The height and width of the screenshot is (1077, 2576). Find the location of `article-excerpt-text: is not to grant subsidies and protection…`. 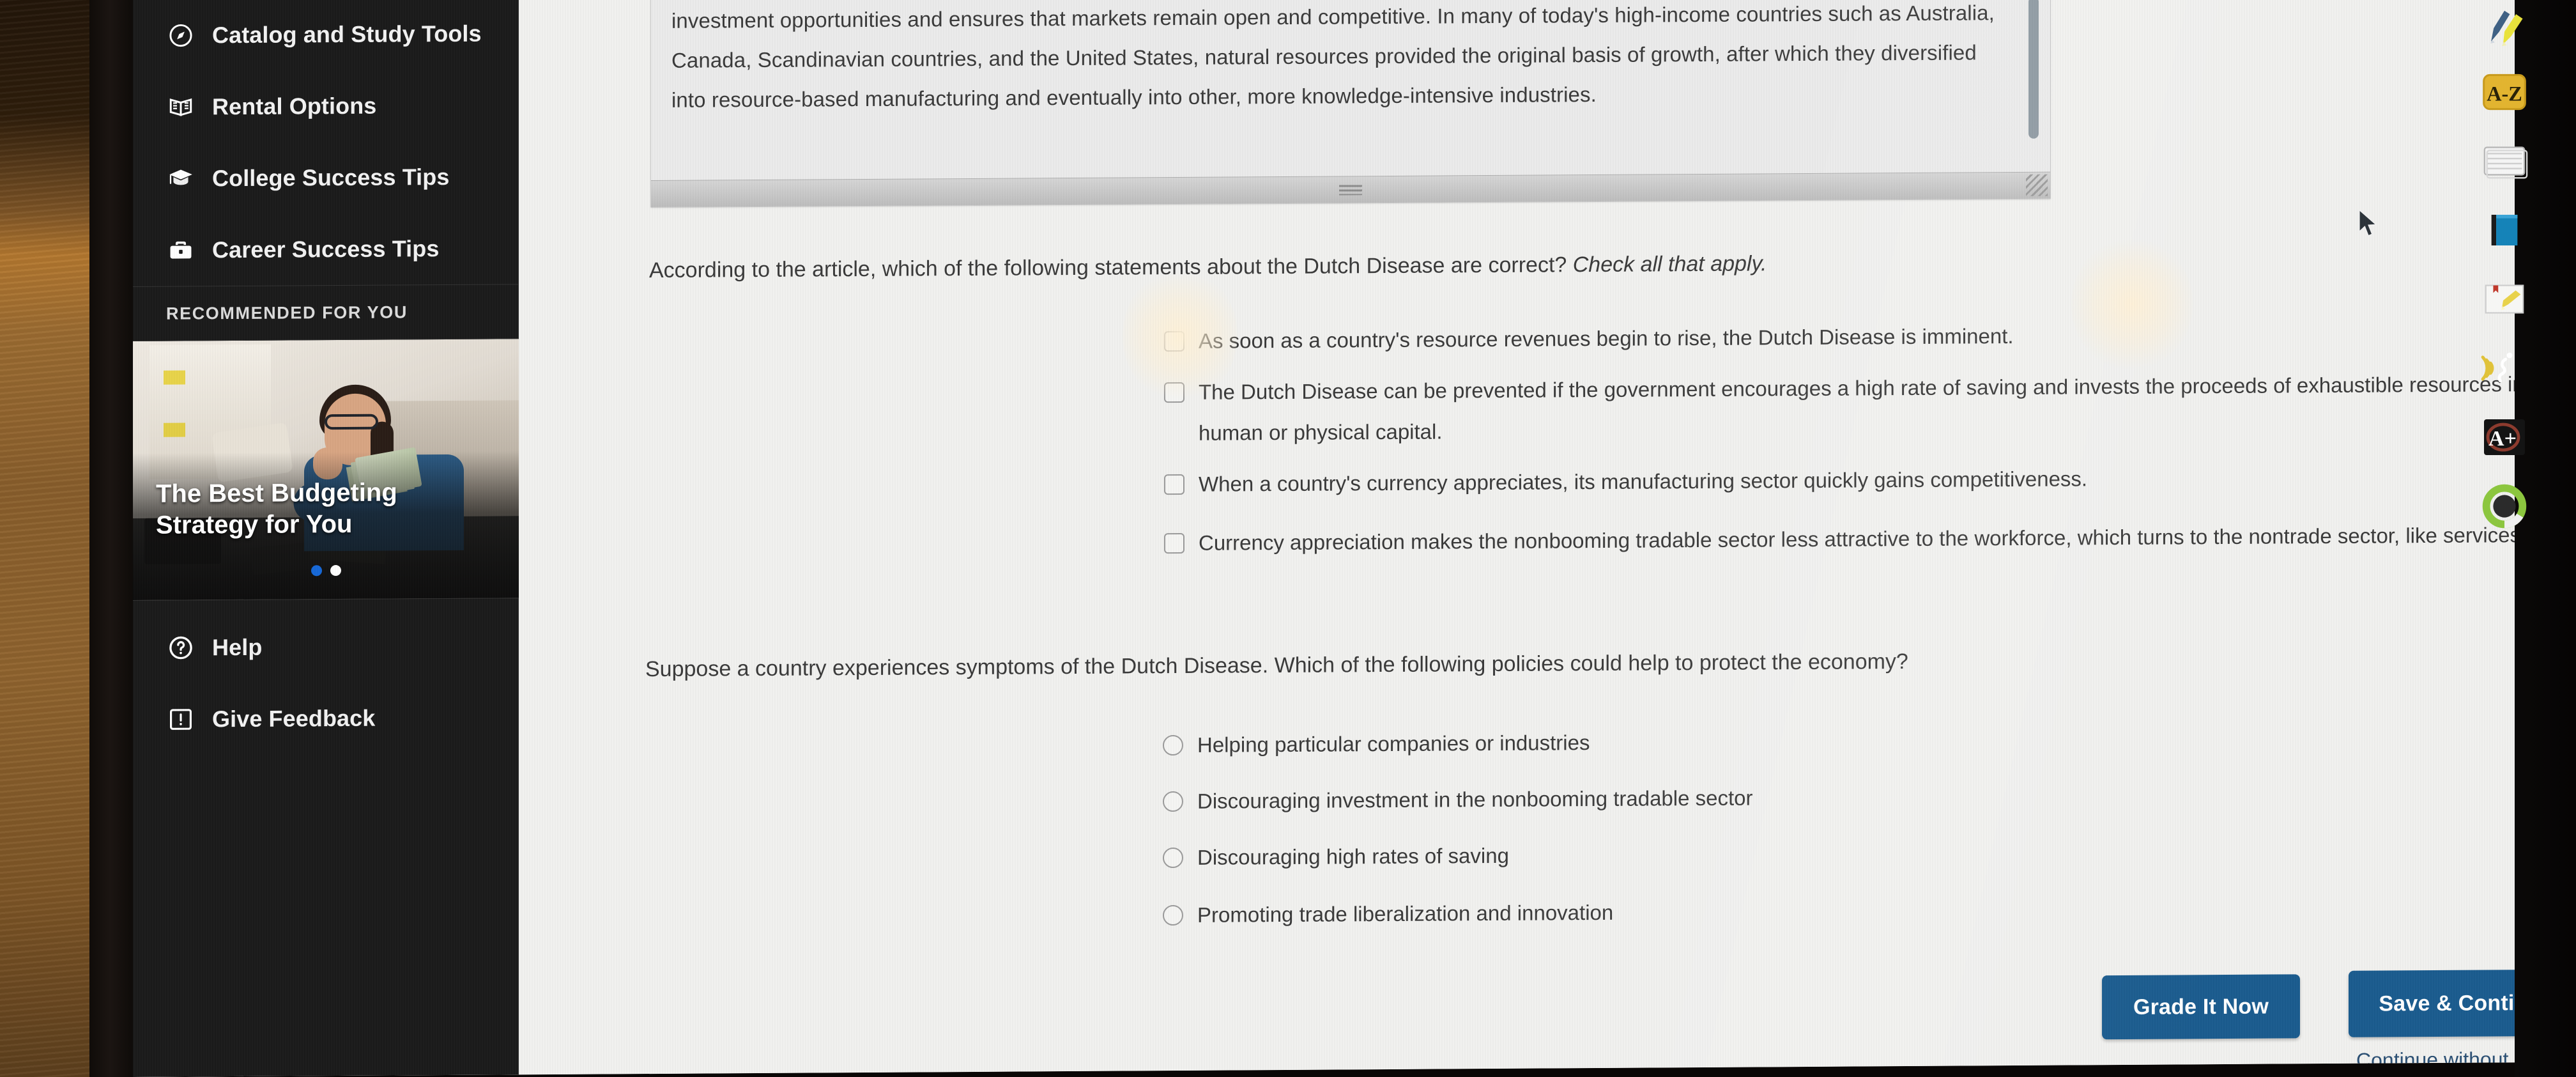

article-excerpt-text: is not to grant subsidies and protection… is located at coordinates (1333, 57).